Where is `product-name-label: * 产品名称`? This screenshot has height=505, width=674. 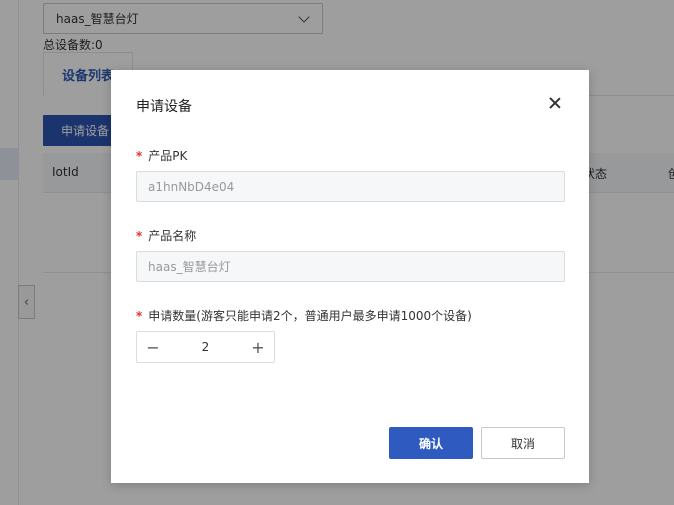 product-name-label: * 产品名称 is located at coordinates (166, 236).